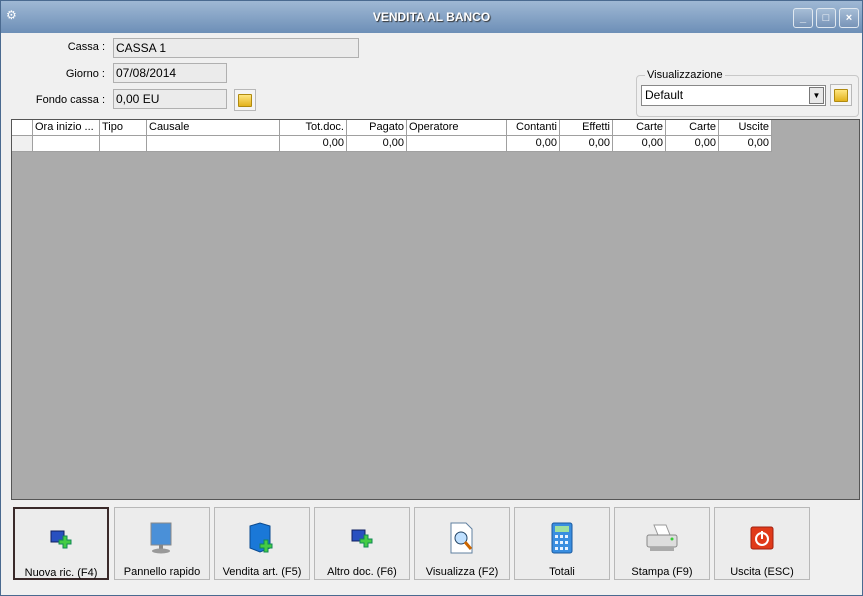 This screenshot has width=863, height=596. I want to click on column-header: Tot.doc., so click(313, 128).